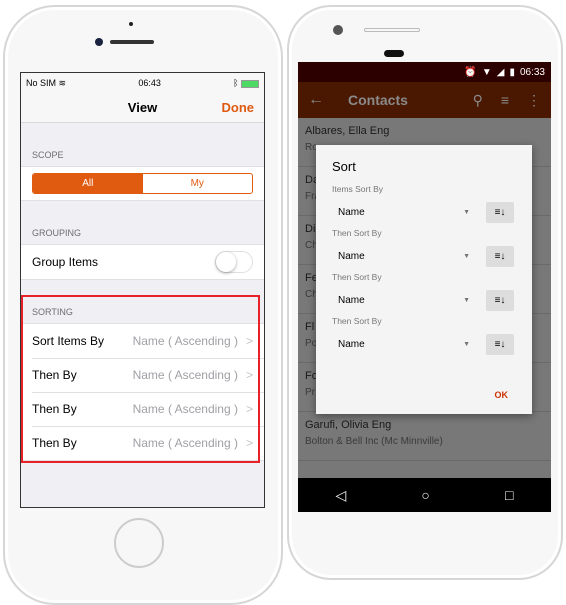  What do you see at coordinates (358, 189) in the screenshot?
I see `sort-label: Items Sort By` at bounding box center [358, 189].